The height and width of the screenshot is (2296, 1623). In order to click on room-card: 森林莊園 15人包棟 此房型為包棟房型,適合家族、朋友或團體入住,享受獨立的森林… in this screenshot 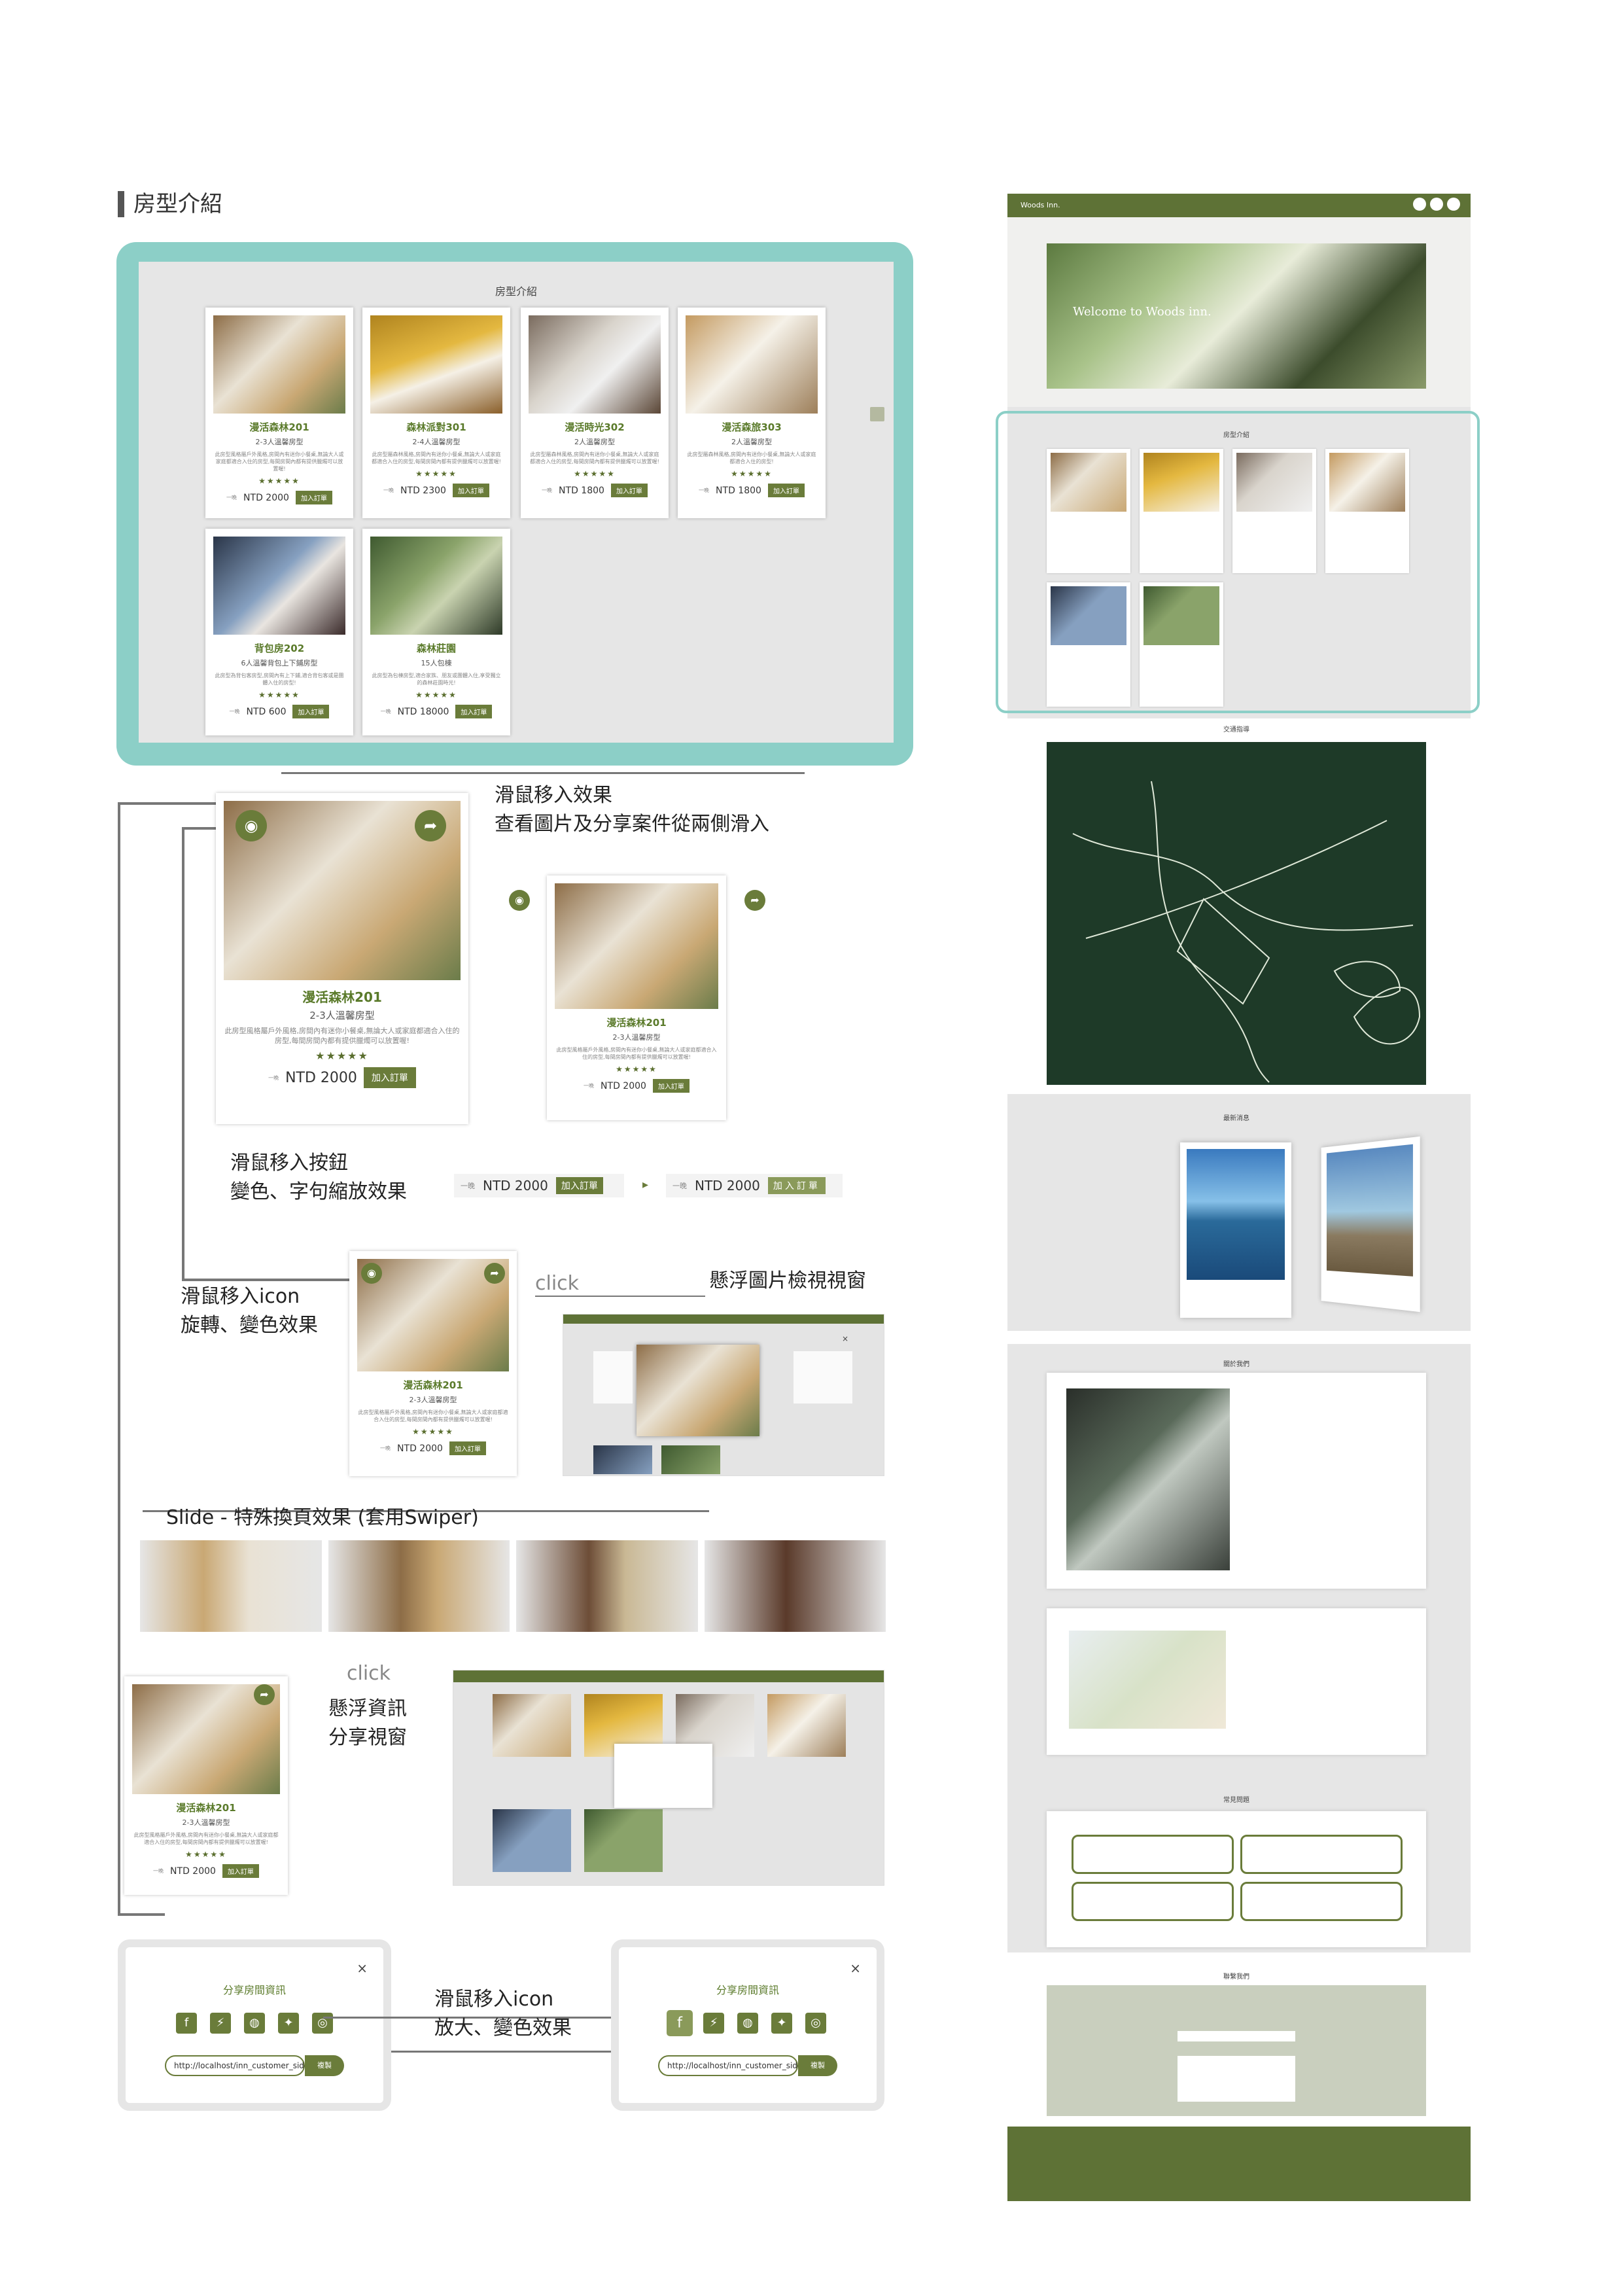, I will do `click(436, 632)`.